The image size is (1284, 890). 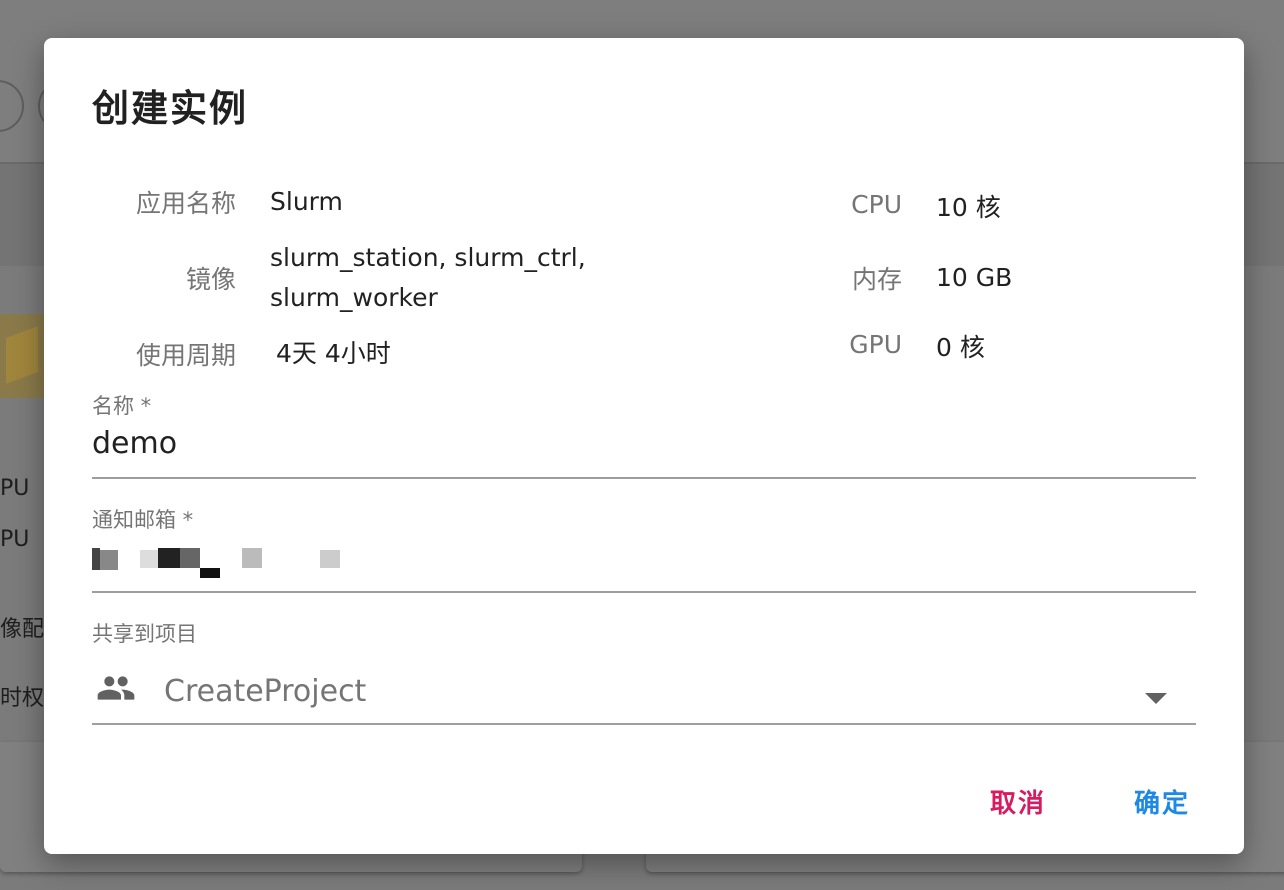 I want to click on background-label: 时权, so click(x=22, y=698).